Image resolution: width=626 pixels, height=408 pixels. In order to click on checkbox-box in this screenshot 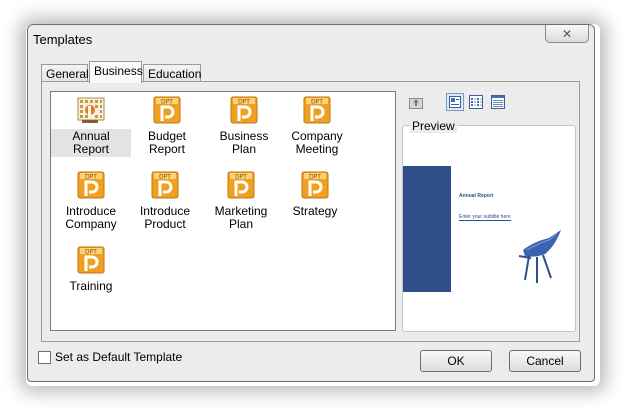, I will do `click(44, 357)`.